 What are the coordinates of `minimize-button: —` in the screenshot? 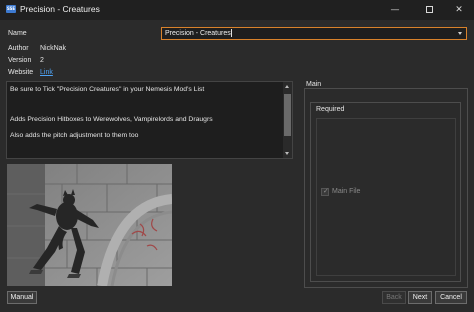 It's located at (395, 10).